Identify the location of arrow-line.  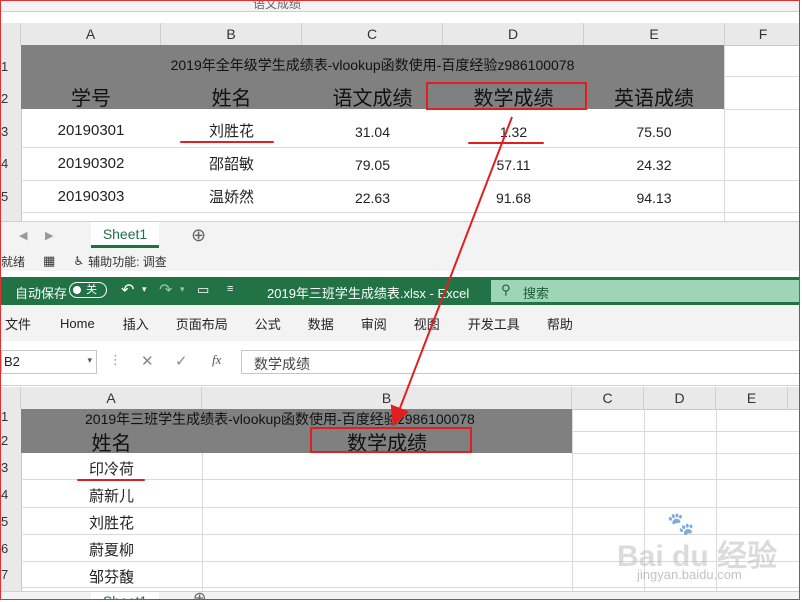
(451, 271).